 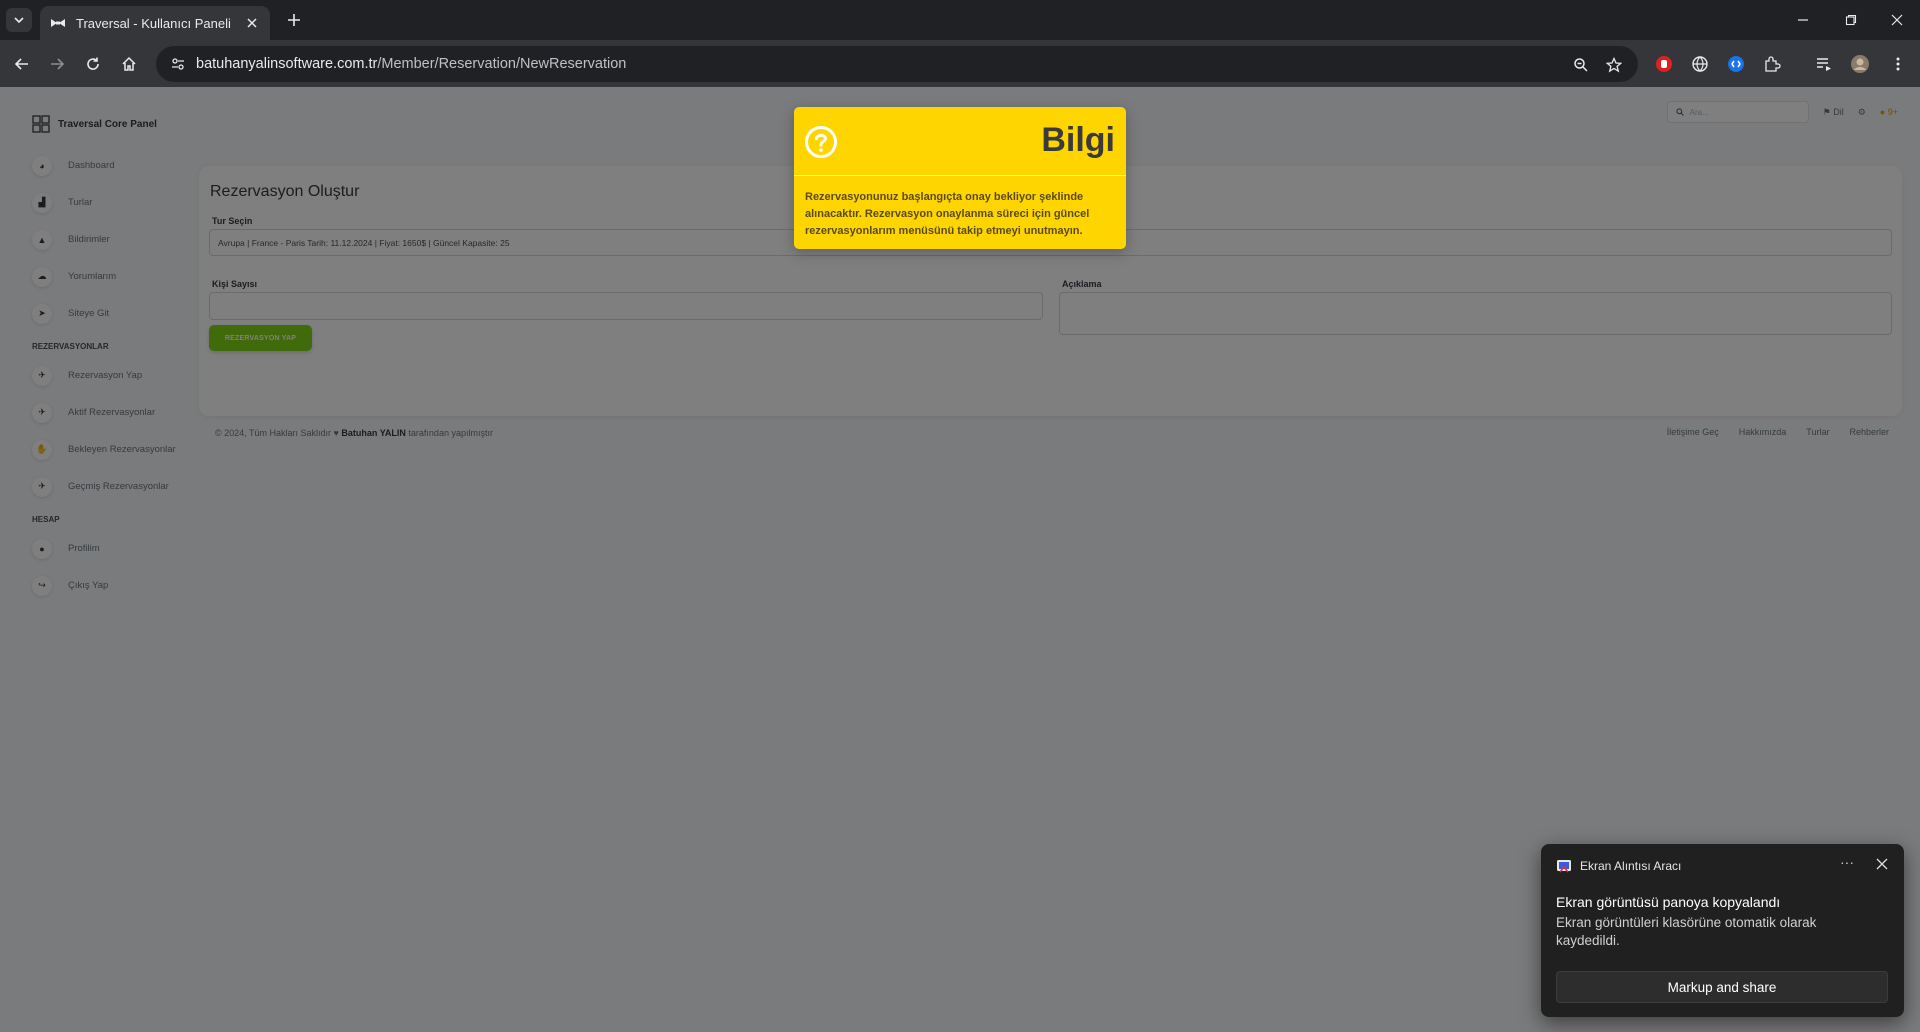 I want to click on home-button, so click(x=129, y=64).